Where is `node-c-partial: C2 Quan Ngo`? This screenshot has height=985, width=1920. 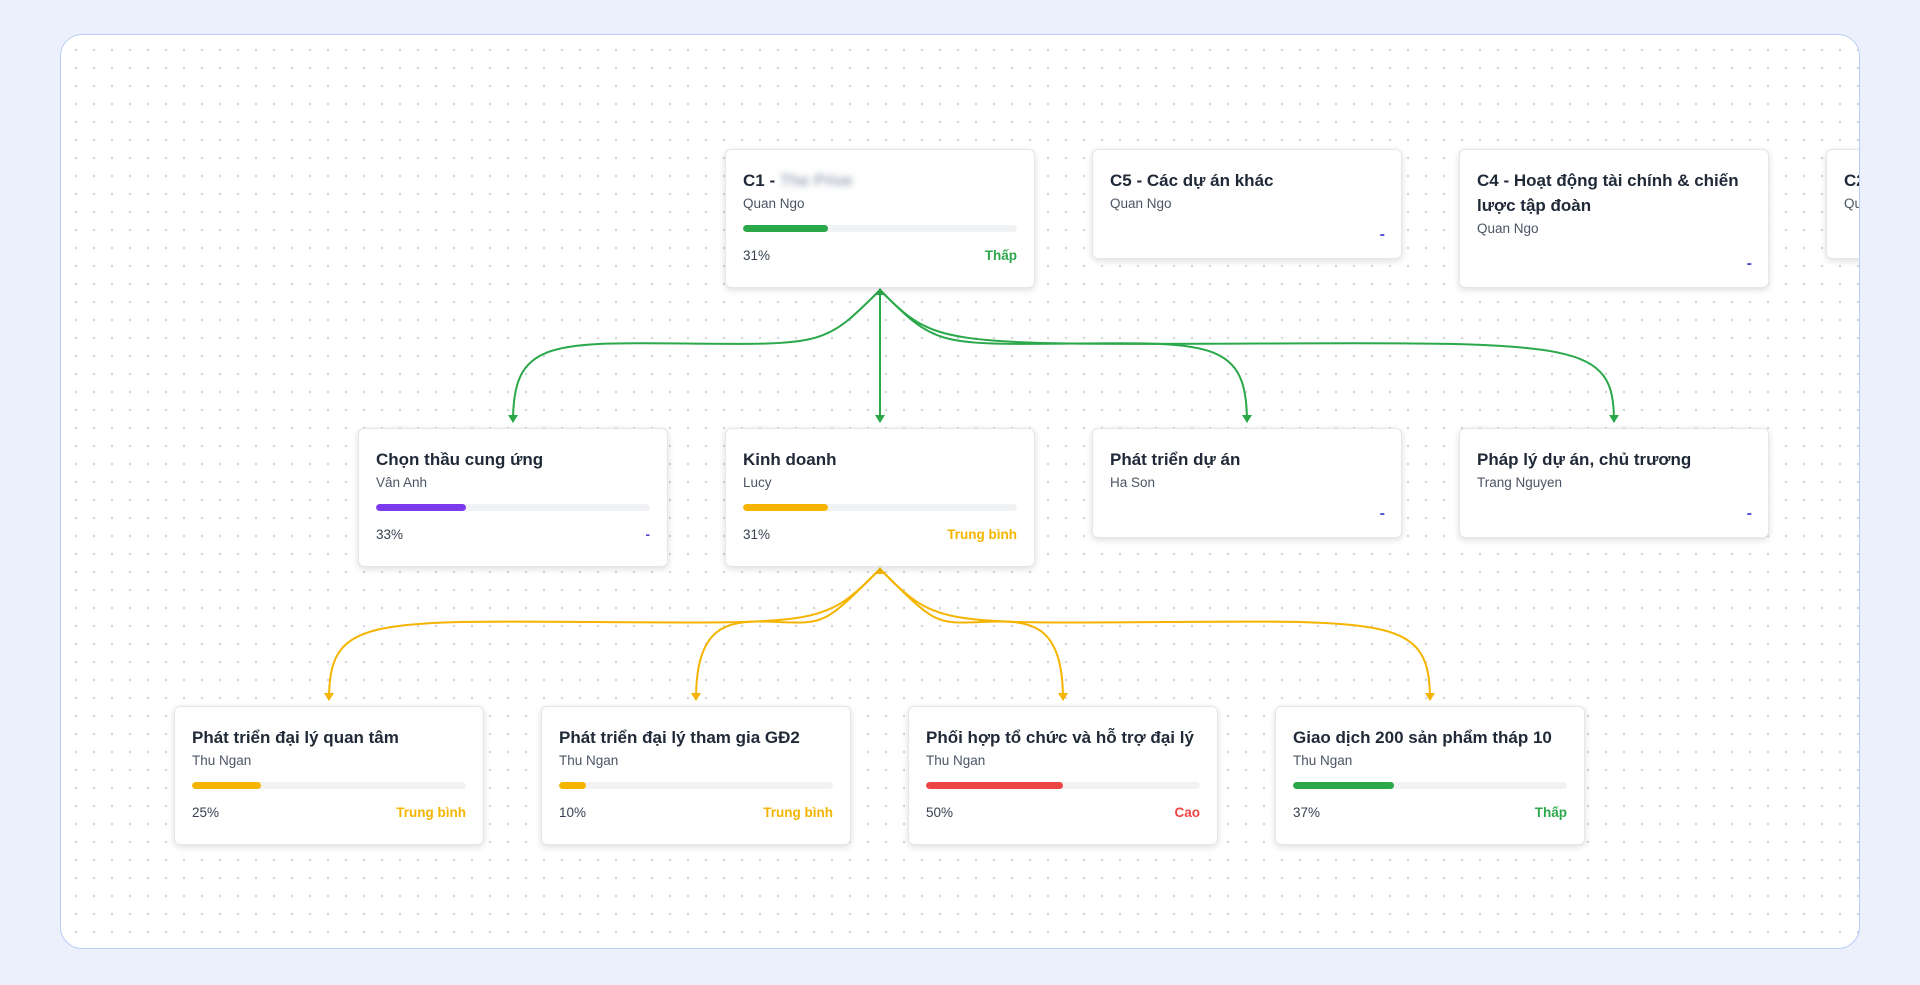
node-c-partial: C2 Quan Ngo is located at coordinates (1842, 204).